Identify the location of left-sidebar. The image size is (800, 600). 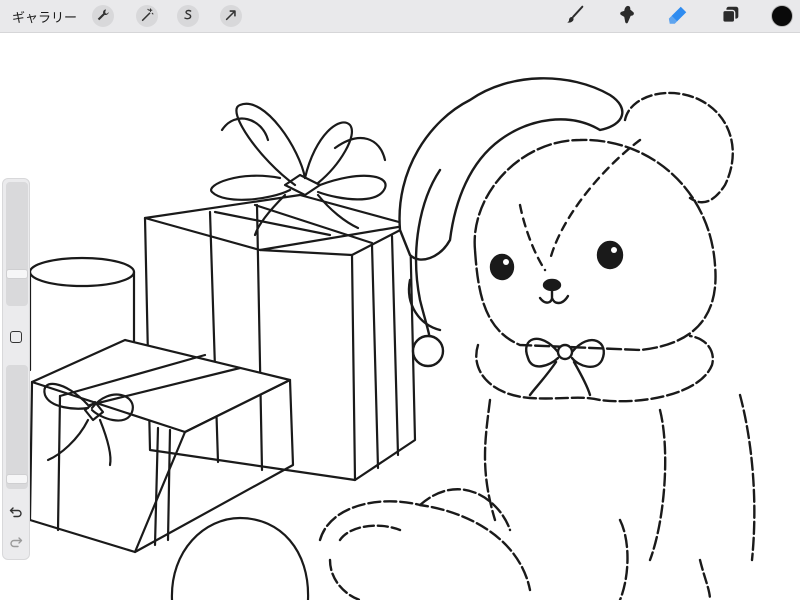
(16, 369).